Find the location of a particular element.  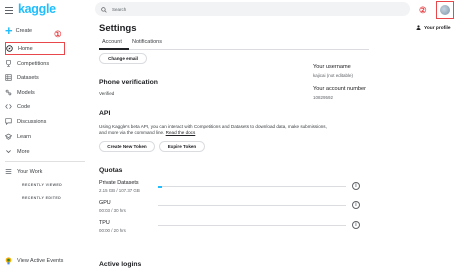

sidebar-item-label: Competitions is located at coordinates (33, 63).